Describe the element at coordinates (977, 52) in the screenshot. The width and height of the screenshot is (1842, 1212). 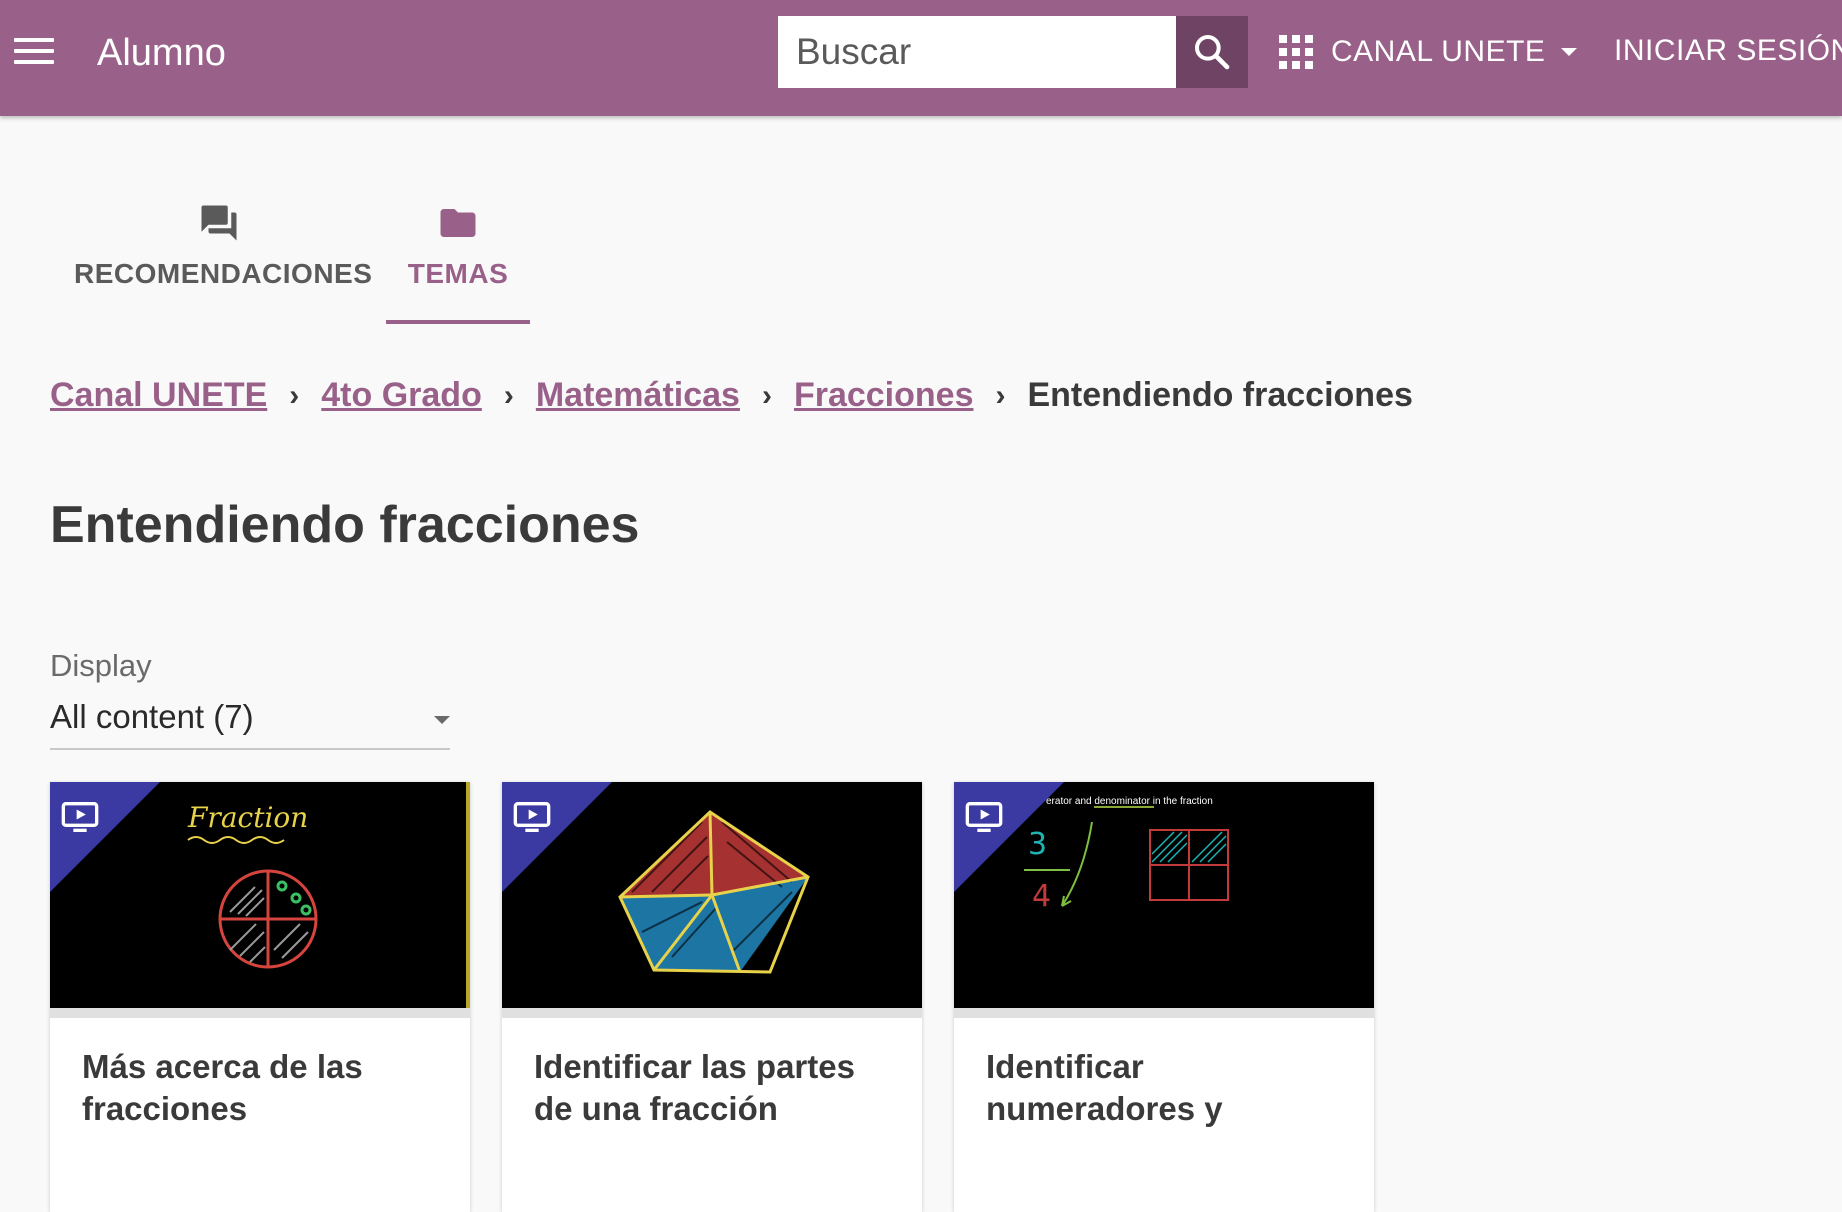
I see `search-input` at that location.